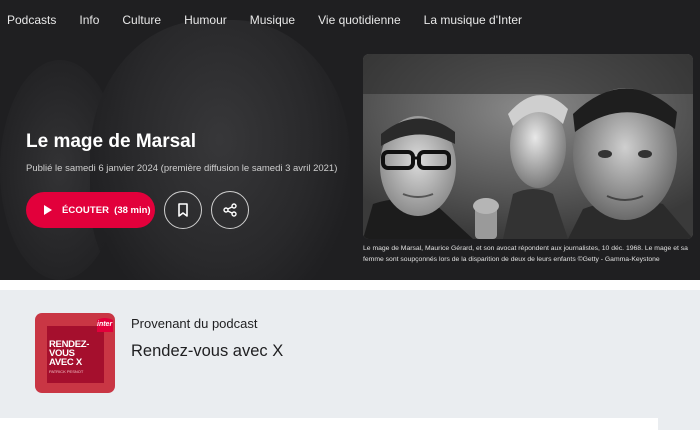 This screenshot has width=700, height=430. I want to click on nav-item-vie-quotidienne: Vie quotidienne, so click(359, 20).